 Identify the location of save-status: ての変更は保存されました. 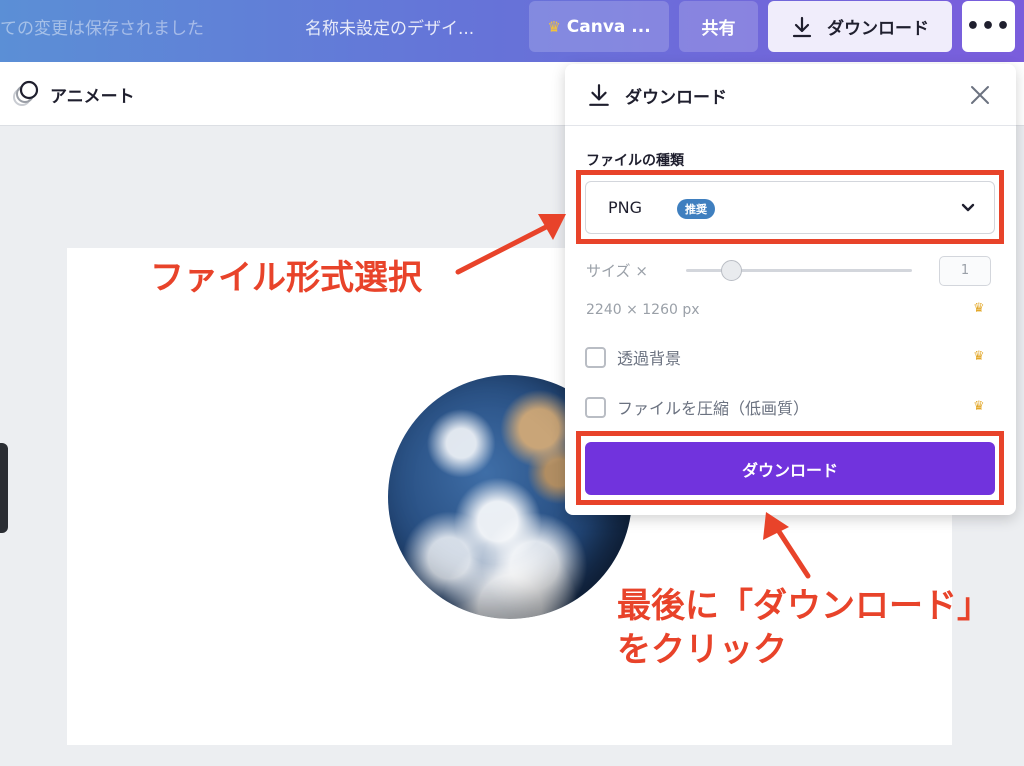
(102, 29).